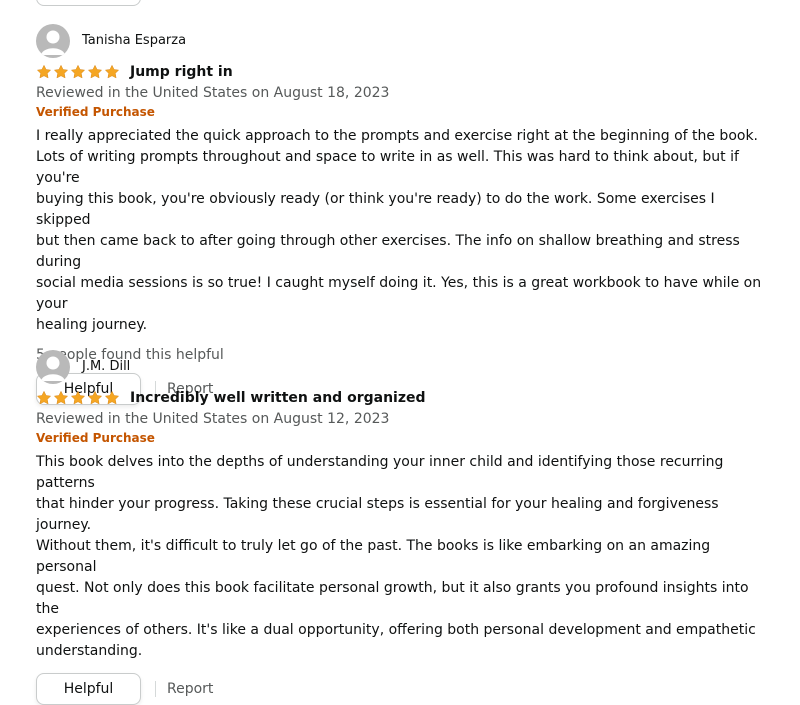 Image resolution: width=800 pixels, height=705 pixels. Describe the element at coordinates (88, 689) in the screenshot. I see `helpful-button: Helpful` at that location.